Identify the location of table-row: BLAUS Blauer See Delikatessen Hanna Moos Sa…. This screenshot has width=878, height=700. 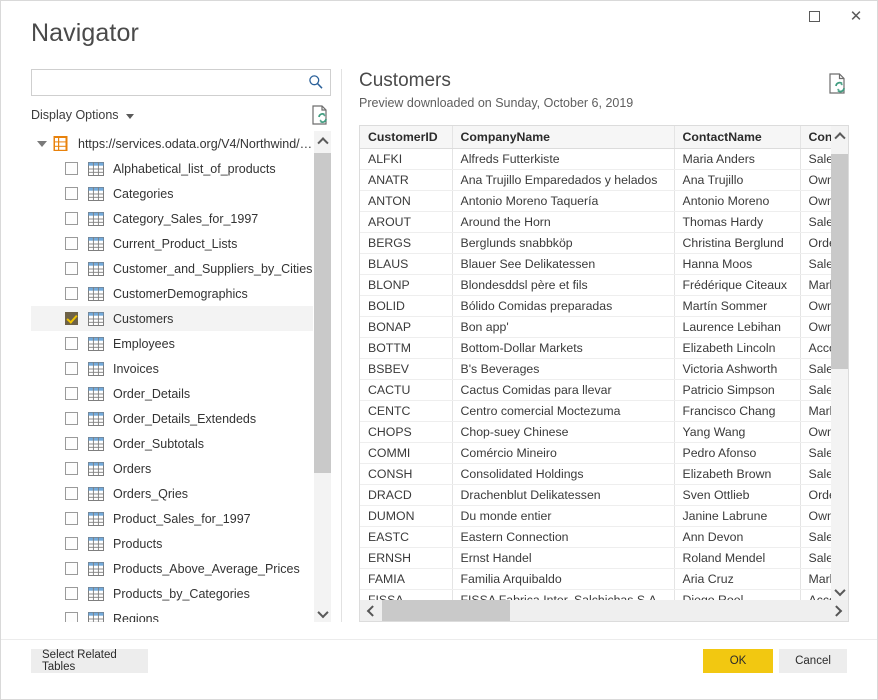
(595, 264).